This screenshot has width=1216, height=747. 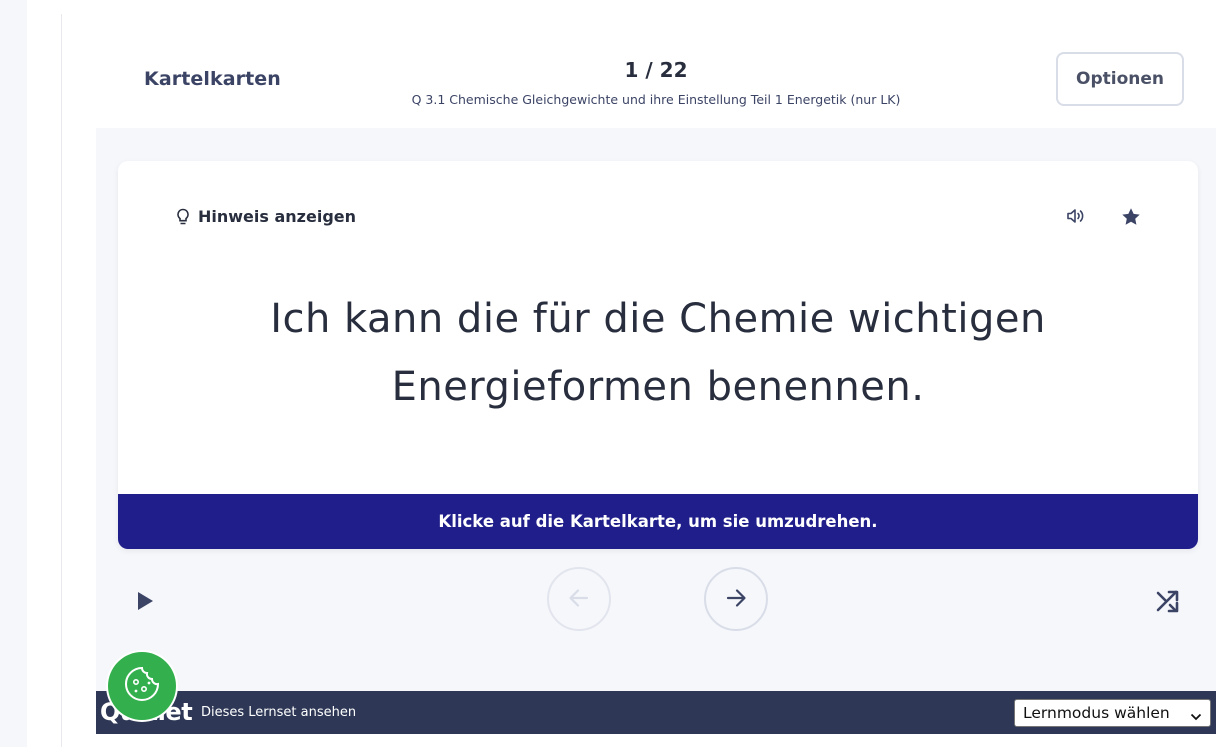 I want to click on previous-card-button, so click(x=579, y=599).